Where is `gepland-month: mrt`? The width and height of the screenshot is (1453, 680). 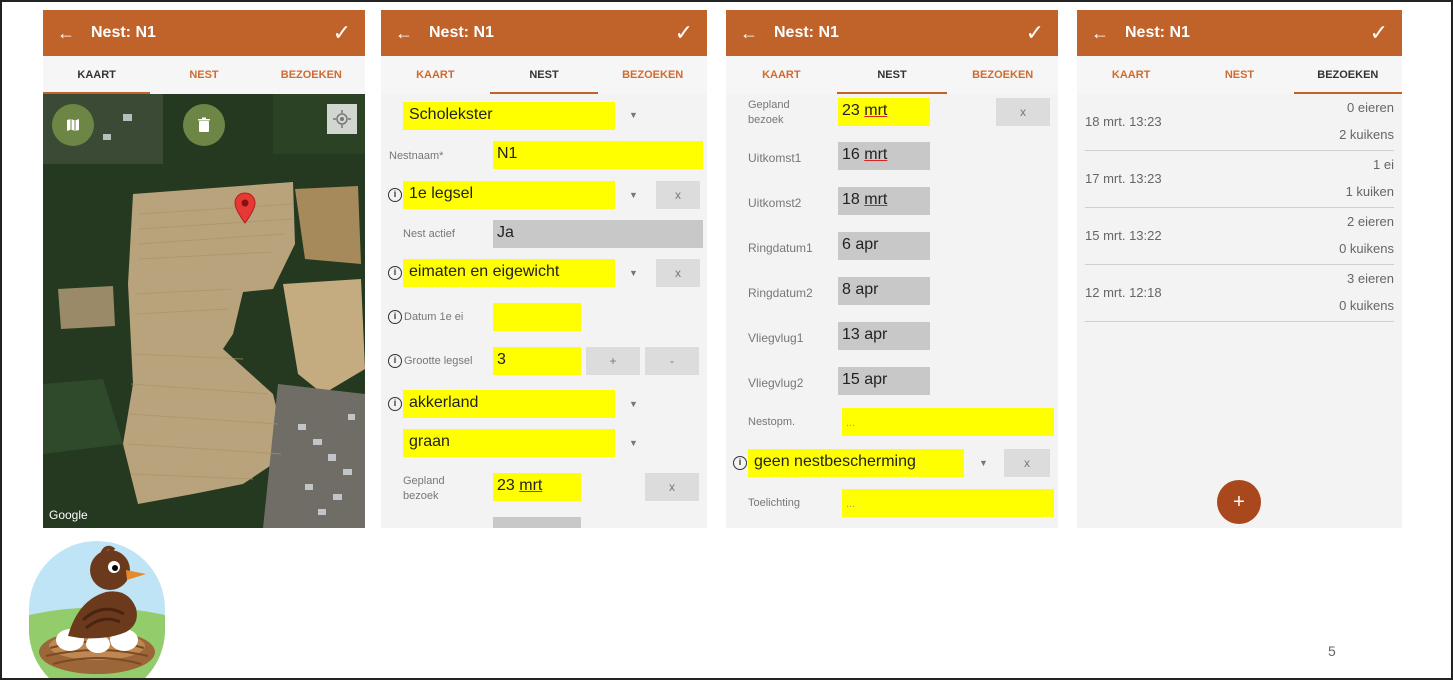 gepland-month: mrt is located at coordinates (876, 110).